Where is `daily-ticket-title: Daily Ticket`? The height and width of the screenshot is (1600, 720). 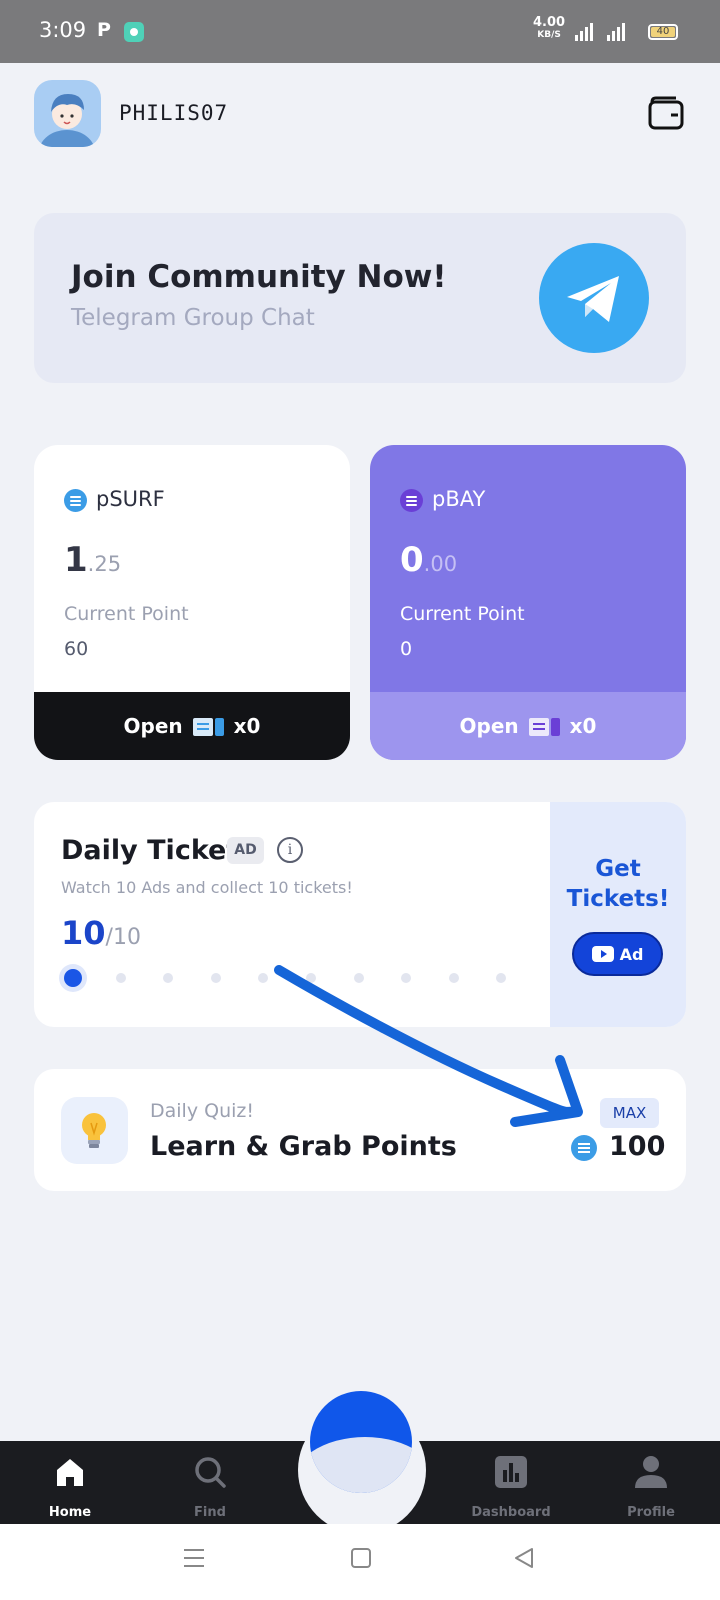 daily-ticket-title: Daily Ticket is located at coordinates (150, 850).